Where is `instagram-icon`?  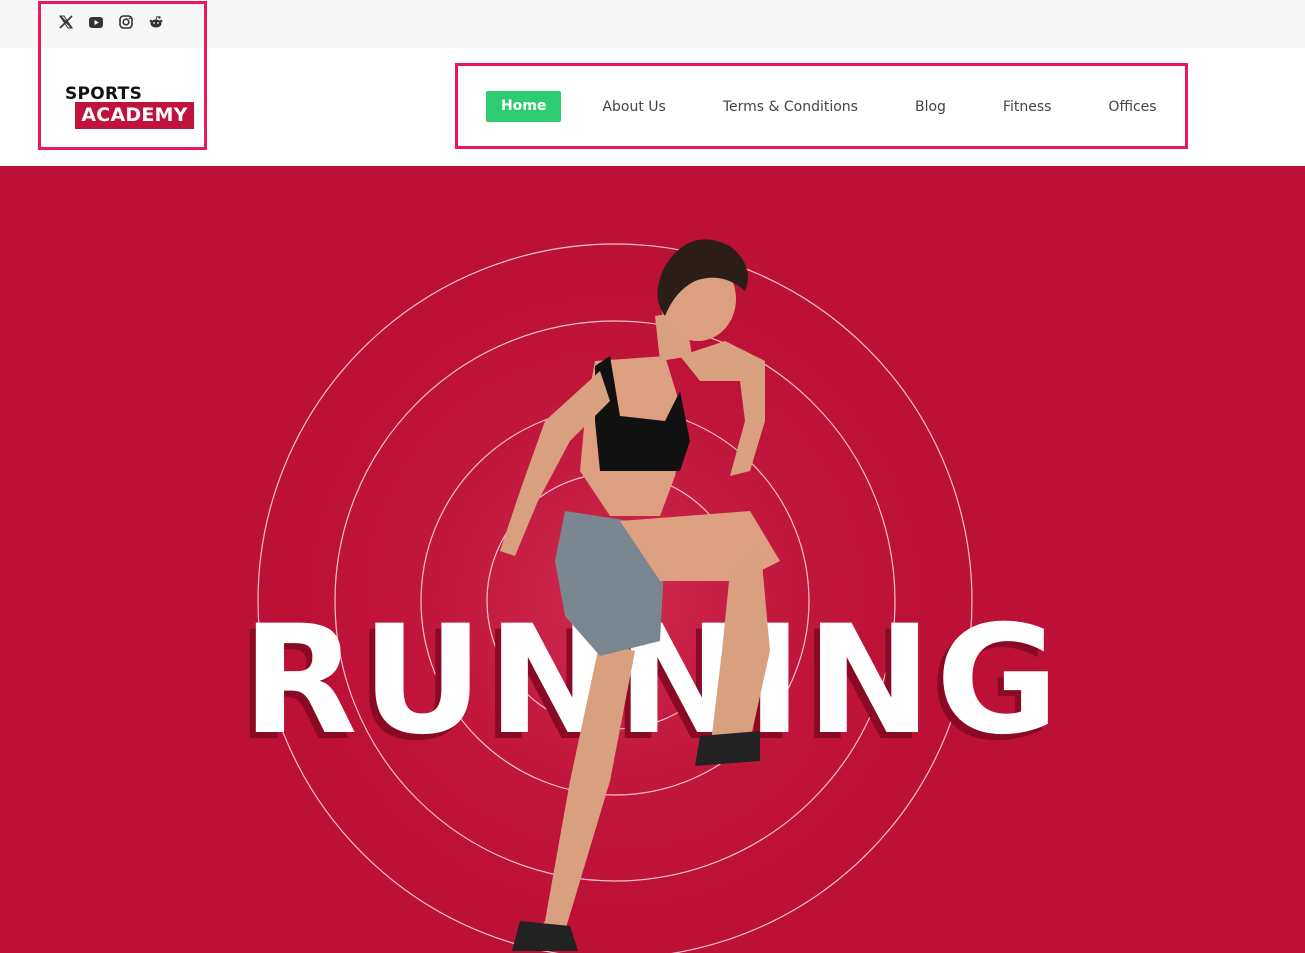 instagram-icon is located at coordinates (126, 22).